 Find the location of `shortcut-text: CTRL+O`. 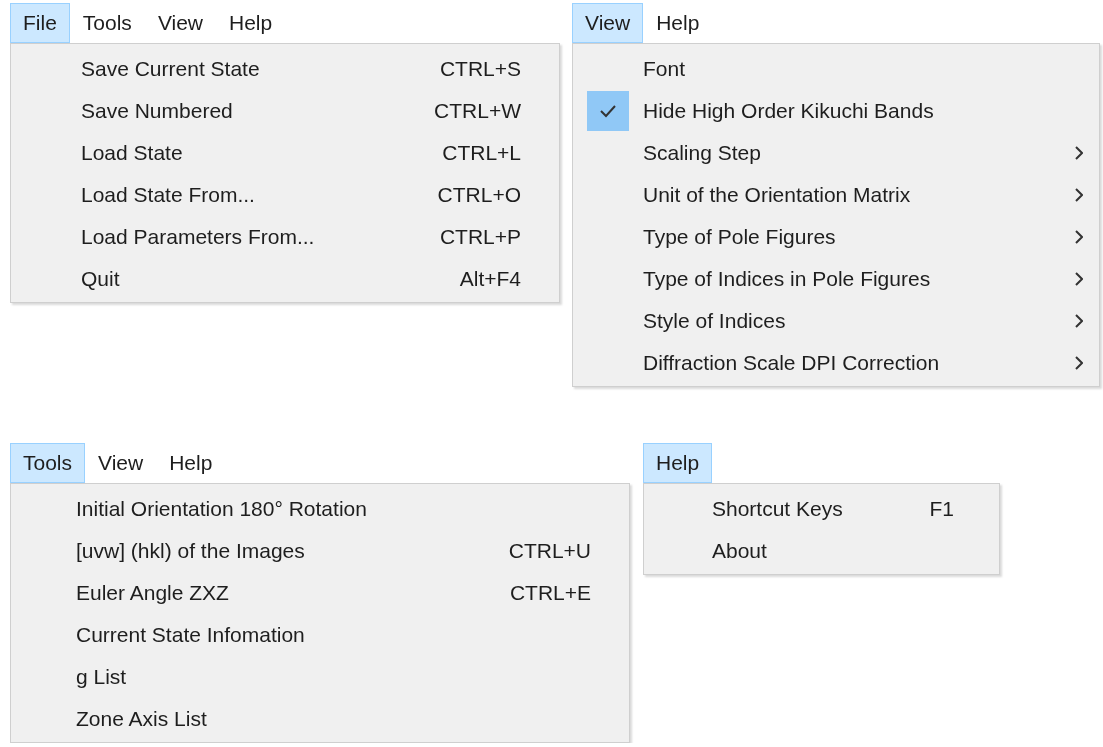

shortcut-text: CTRL+O is located at coordinates (479, 195).